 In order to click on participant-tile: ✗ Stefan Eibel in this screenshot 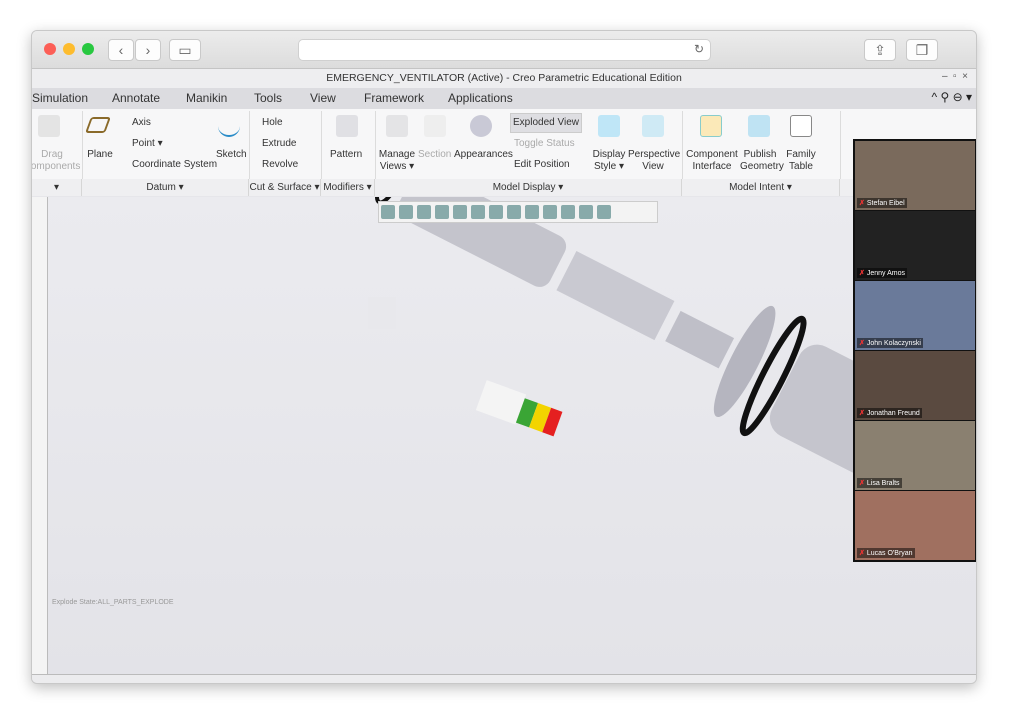, I will do `click(915, 175)`.